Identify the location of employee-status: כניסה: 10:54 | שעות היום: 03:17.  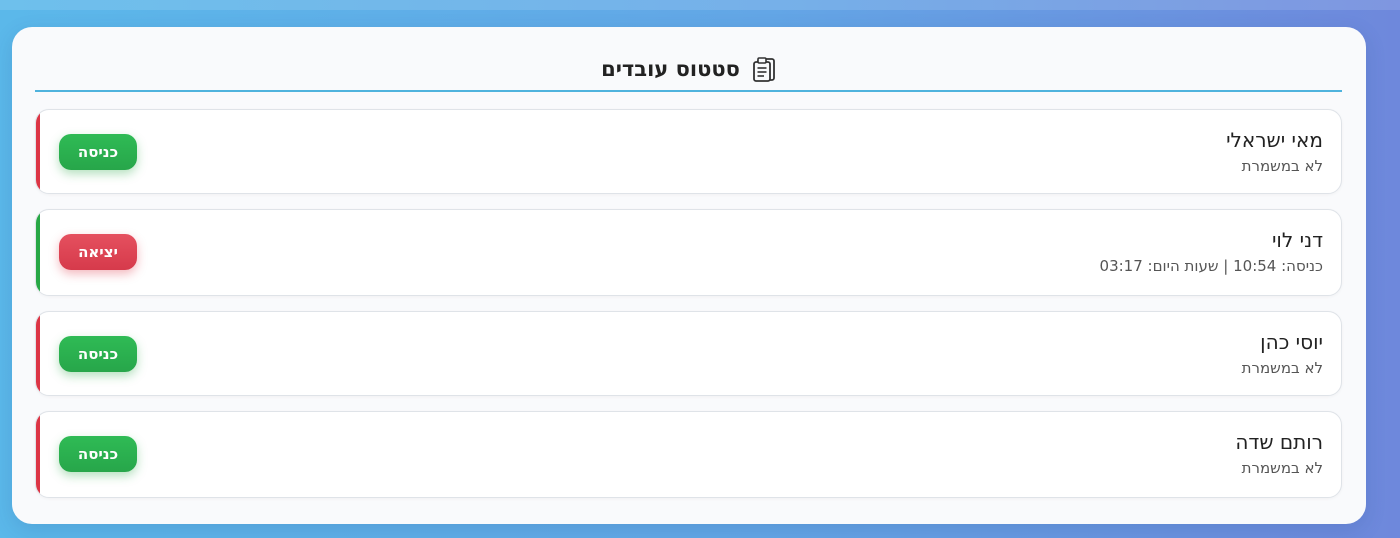
(1211, 266).